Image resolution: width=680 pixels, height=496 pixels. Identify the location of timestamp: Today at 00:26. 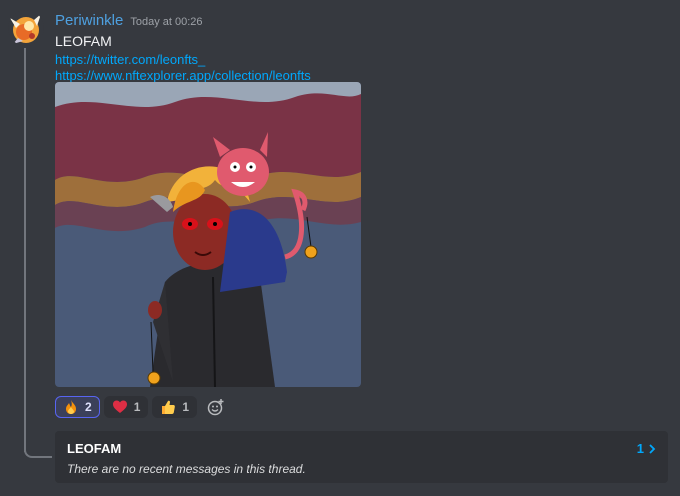
(166, 22).